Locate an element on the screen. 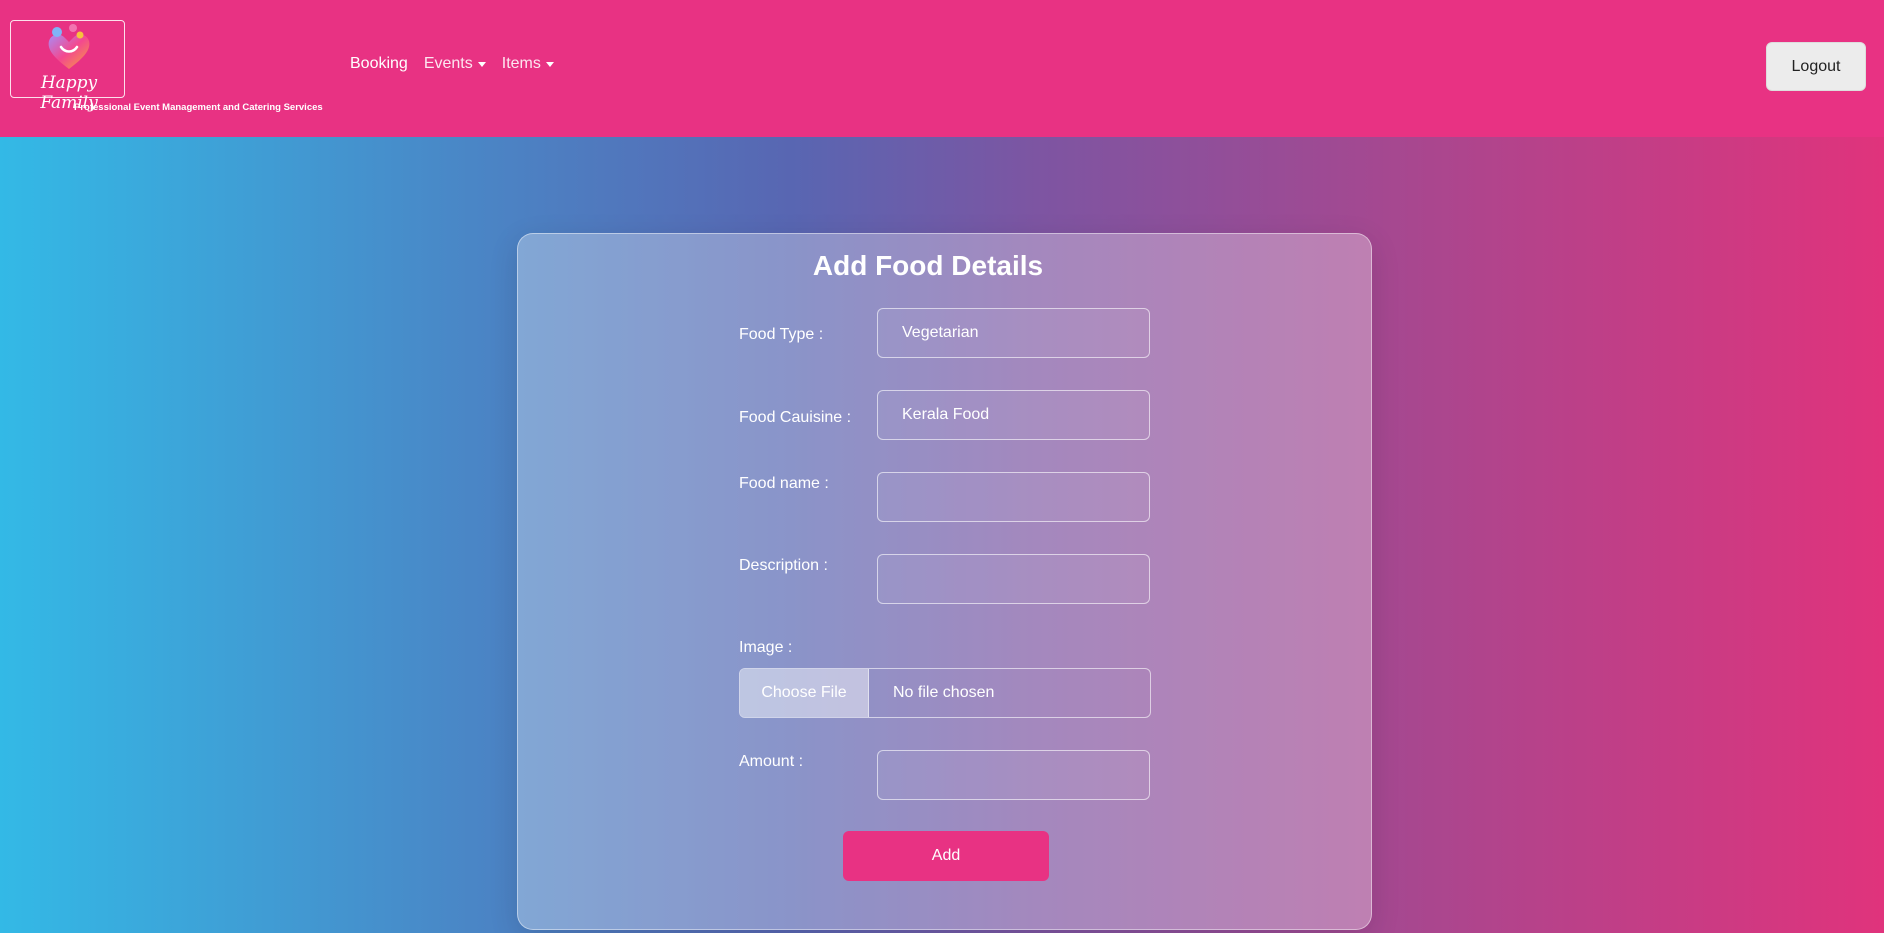 The height and width of the screenshot is (933, 1884). food-name-label: Food name : is located at coordinates (784, 483).